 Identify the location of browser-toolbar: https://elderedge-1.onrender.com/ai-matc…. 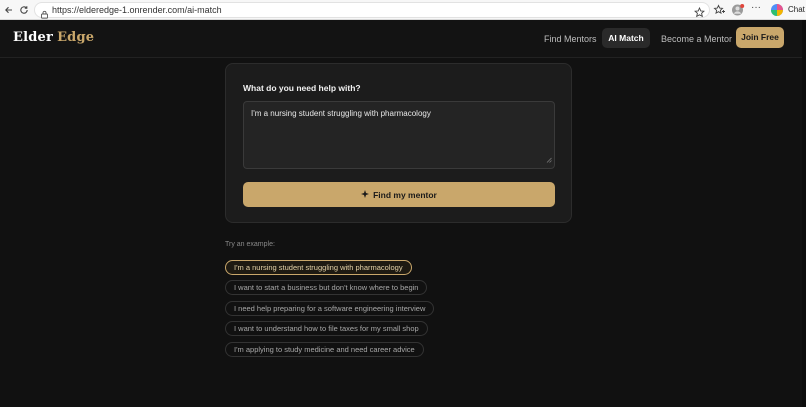
(403, 10).